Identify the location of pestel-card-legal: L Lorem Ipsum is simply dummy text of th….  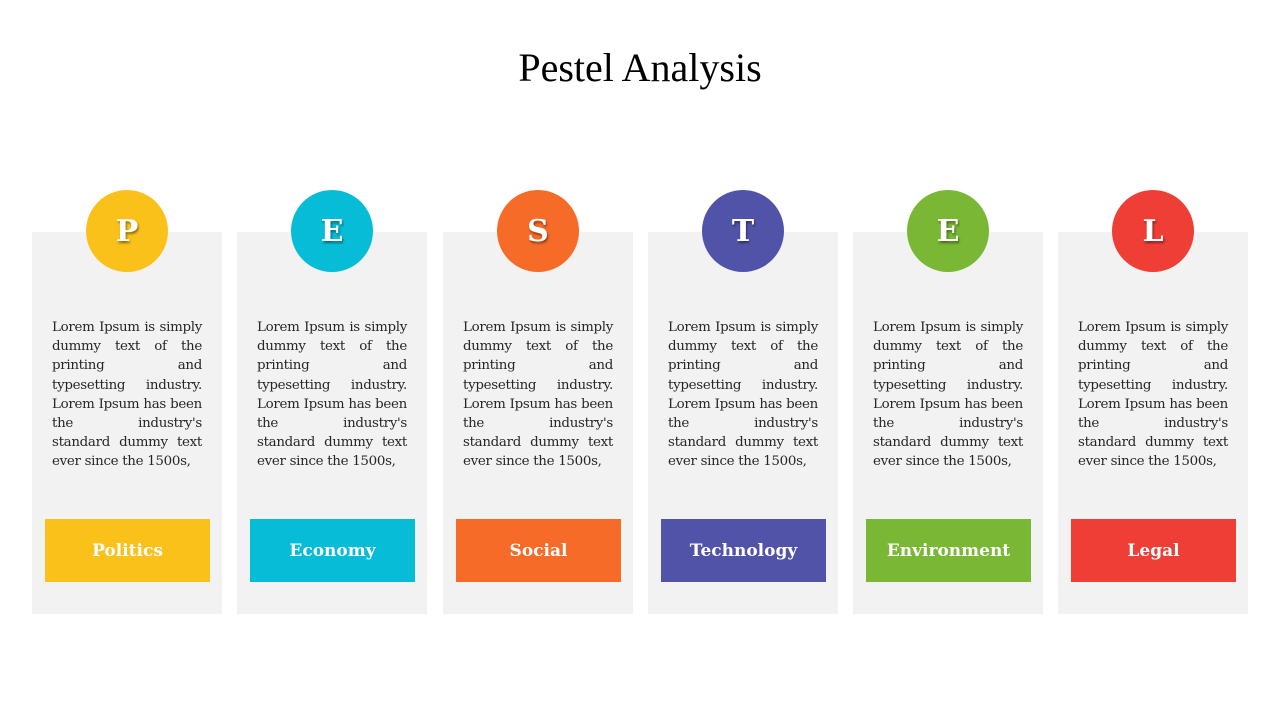
(1153, 402).